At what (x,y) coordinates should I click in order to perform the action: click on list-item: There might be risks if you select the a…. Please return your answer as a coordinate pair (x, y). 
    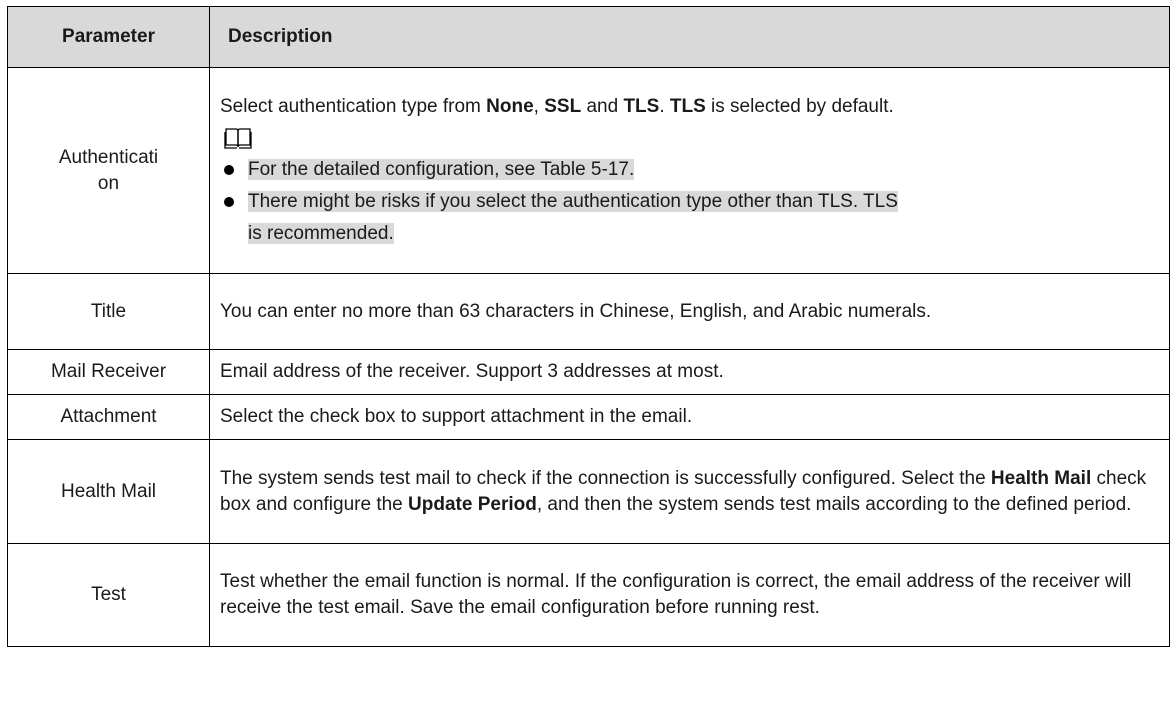
    Looking at the image, I should click on (689, 218).